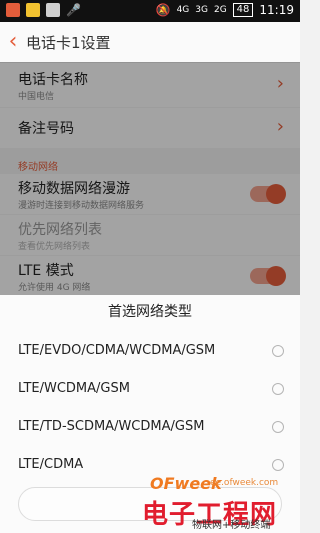 This screenshot has width=320, height=533. Describe the element at coordinates (183, 10) in the screenshot. I see `network-4g-label: 4G` at that location.